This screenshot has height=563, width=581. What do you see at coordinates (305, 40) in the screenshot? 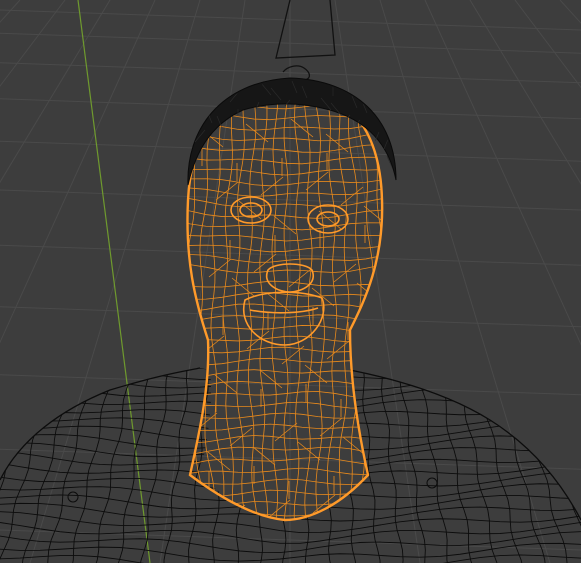
I see `camera-rig-wire` at bounding box center [305, 40].